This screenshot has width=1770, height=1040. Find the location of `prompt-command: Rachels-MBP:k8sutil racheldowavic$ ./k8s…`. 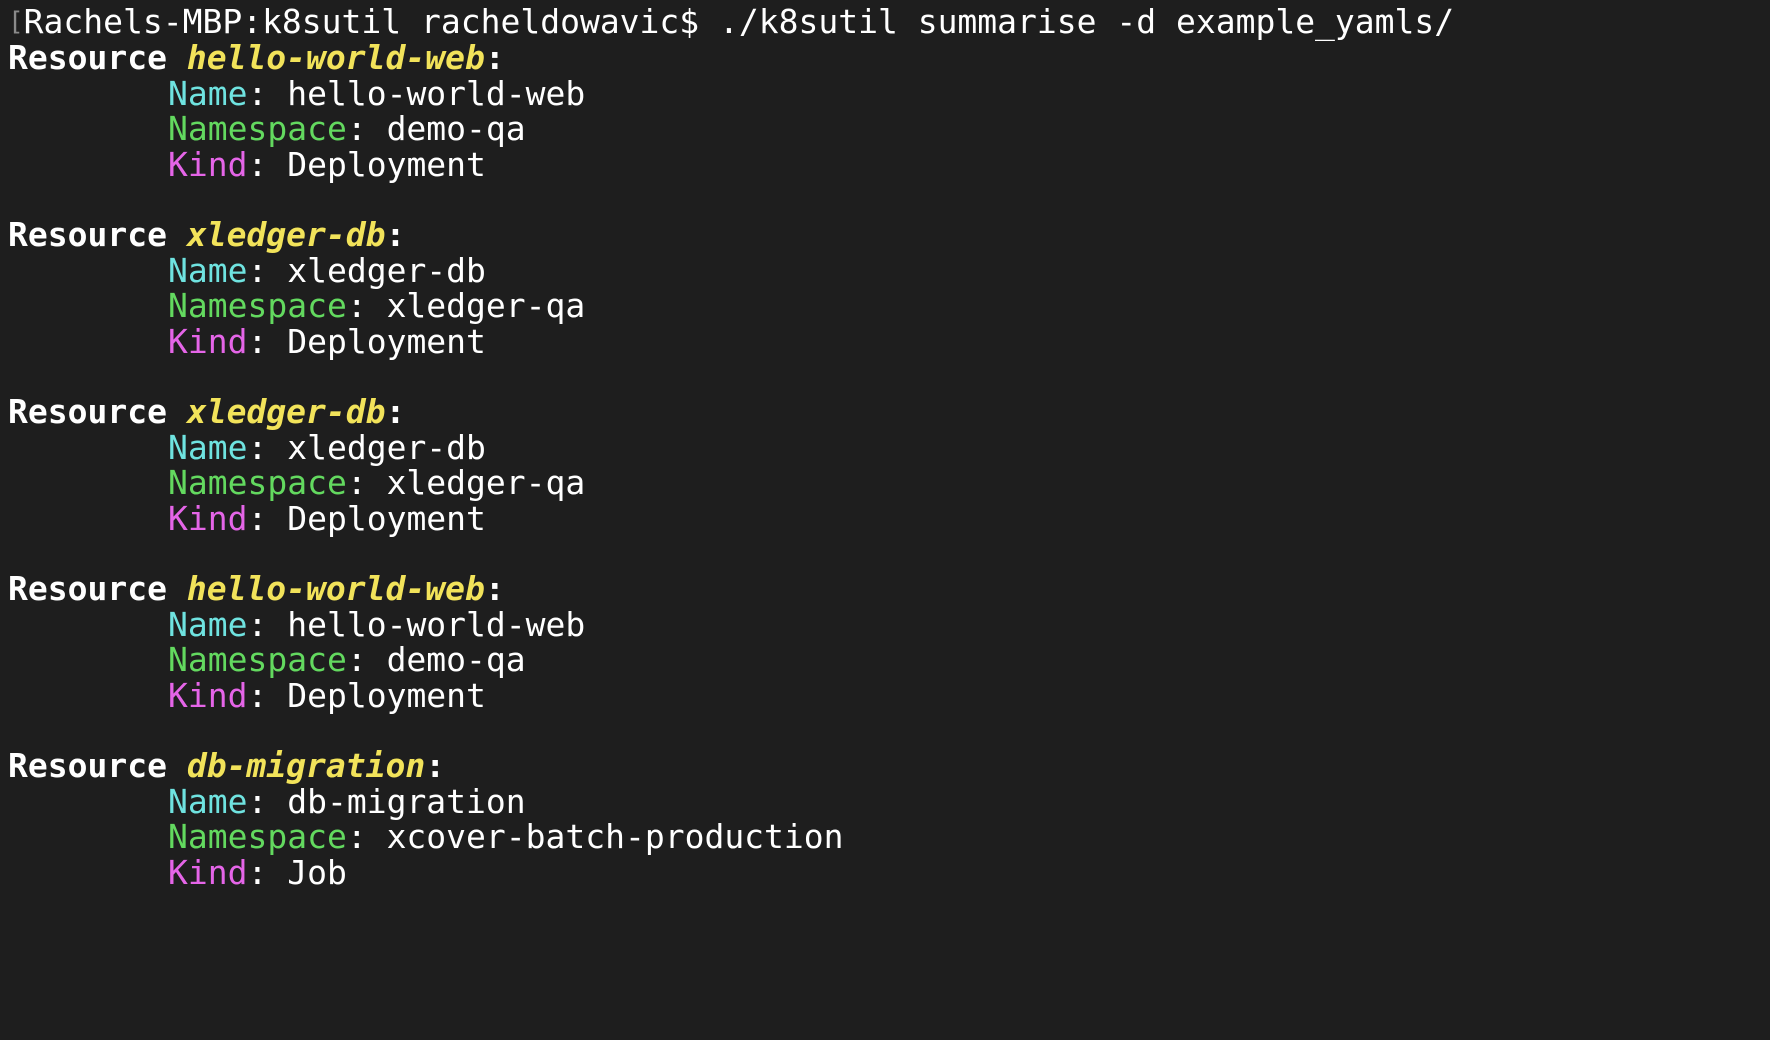

prompt-command: Rachels-MBP:k8sutil racheldowavic$ ./k8s… is located at coordinates (739, 21).